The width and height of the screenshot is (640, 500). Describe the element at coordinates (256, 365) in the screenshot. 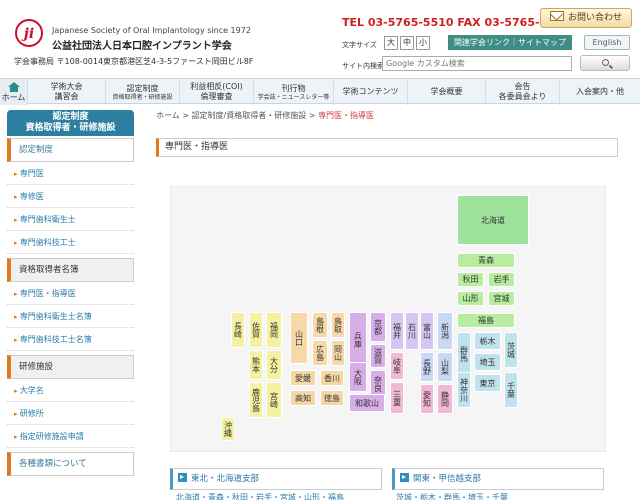

I see `prefecture-kumamoto: 熊本` at that location.